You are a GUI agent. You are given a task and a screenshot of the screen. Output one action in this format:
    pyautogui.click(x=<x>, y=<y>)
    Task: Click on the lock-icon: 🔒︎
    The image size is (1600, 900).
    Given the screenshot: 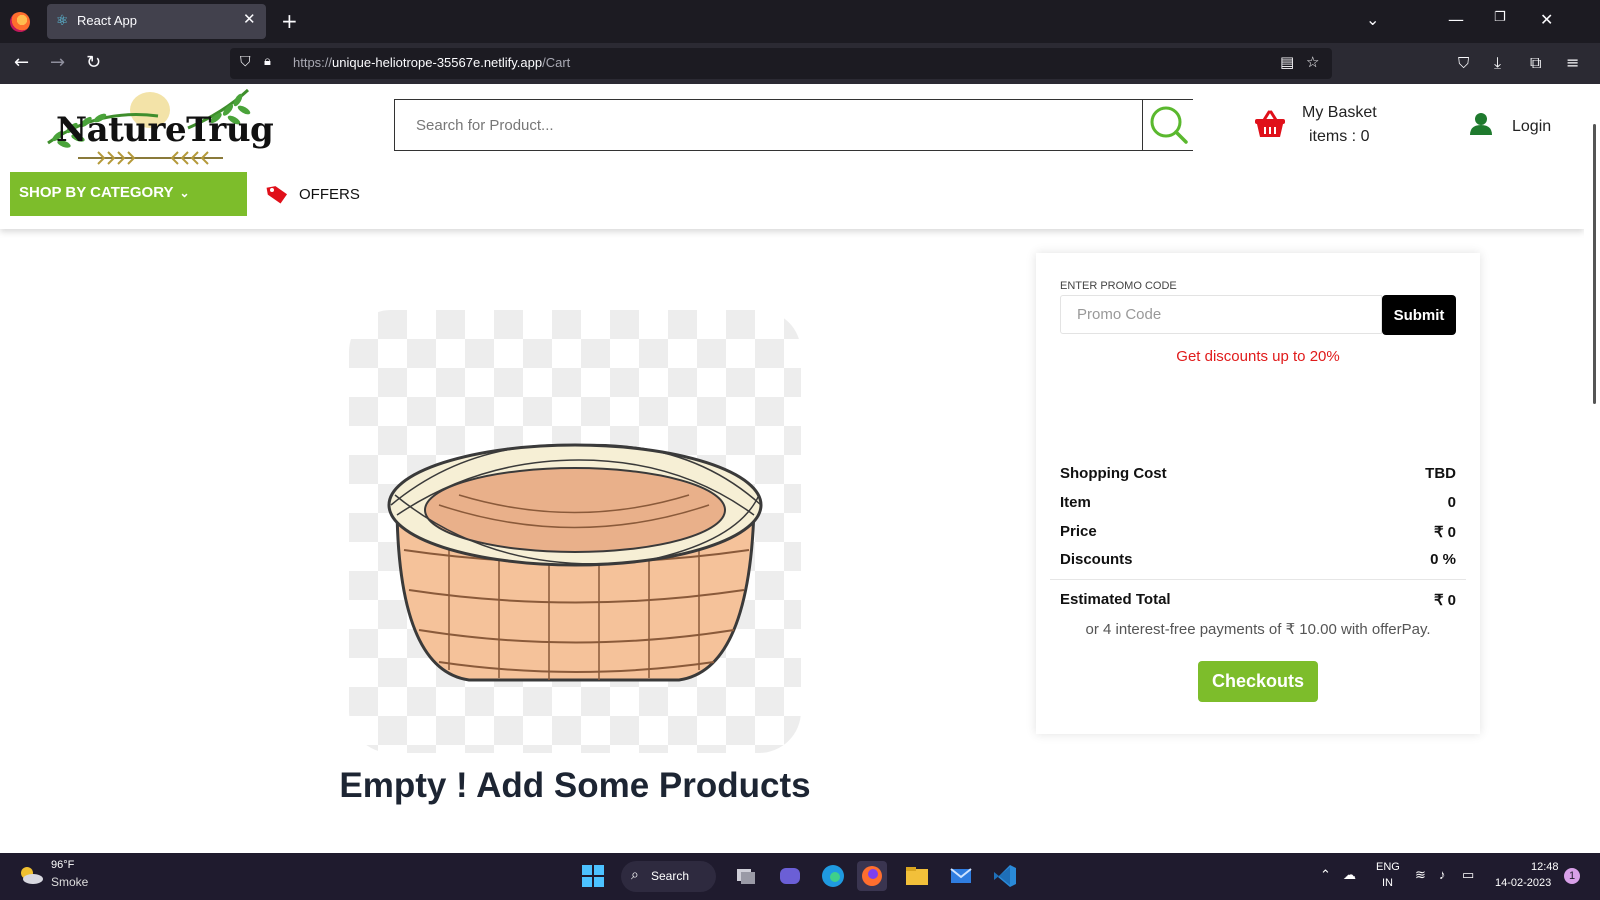 What is the action you would take?
    pyautogui.click(x=267, y=61)
    